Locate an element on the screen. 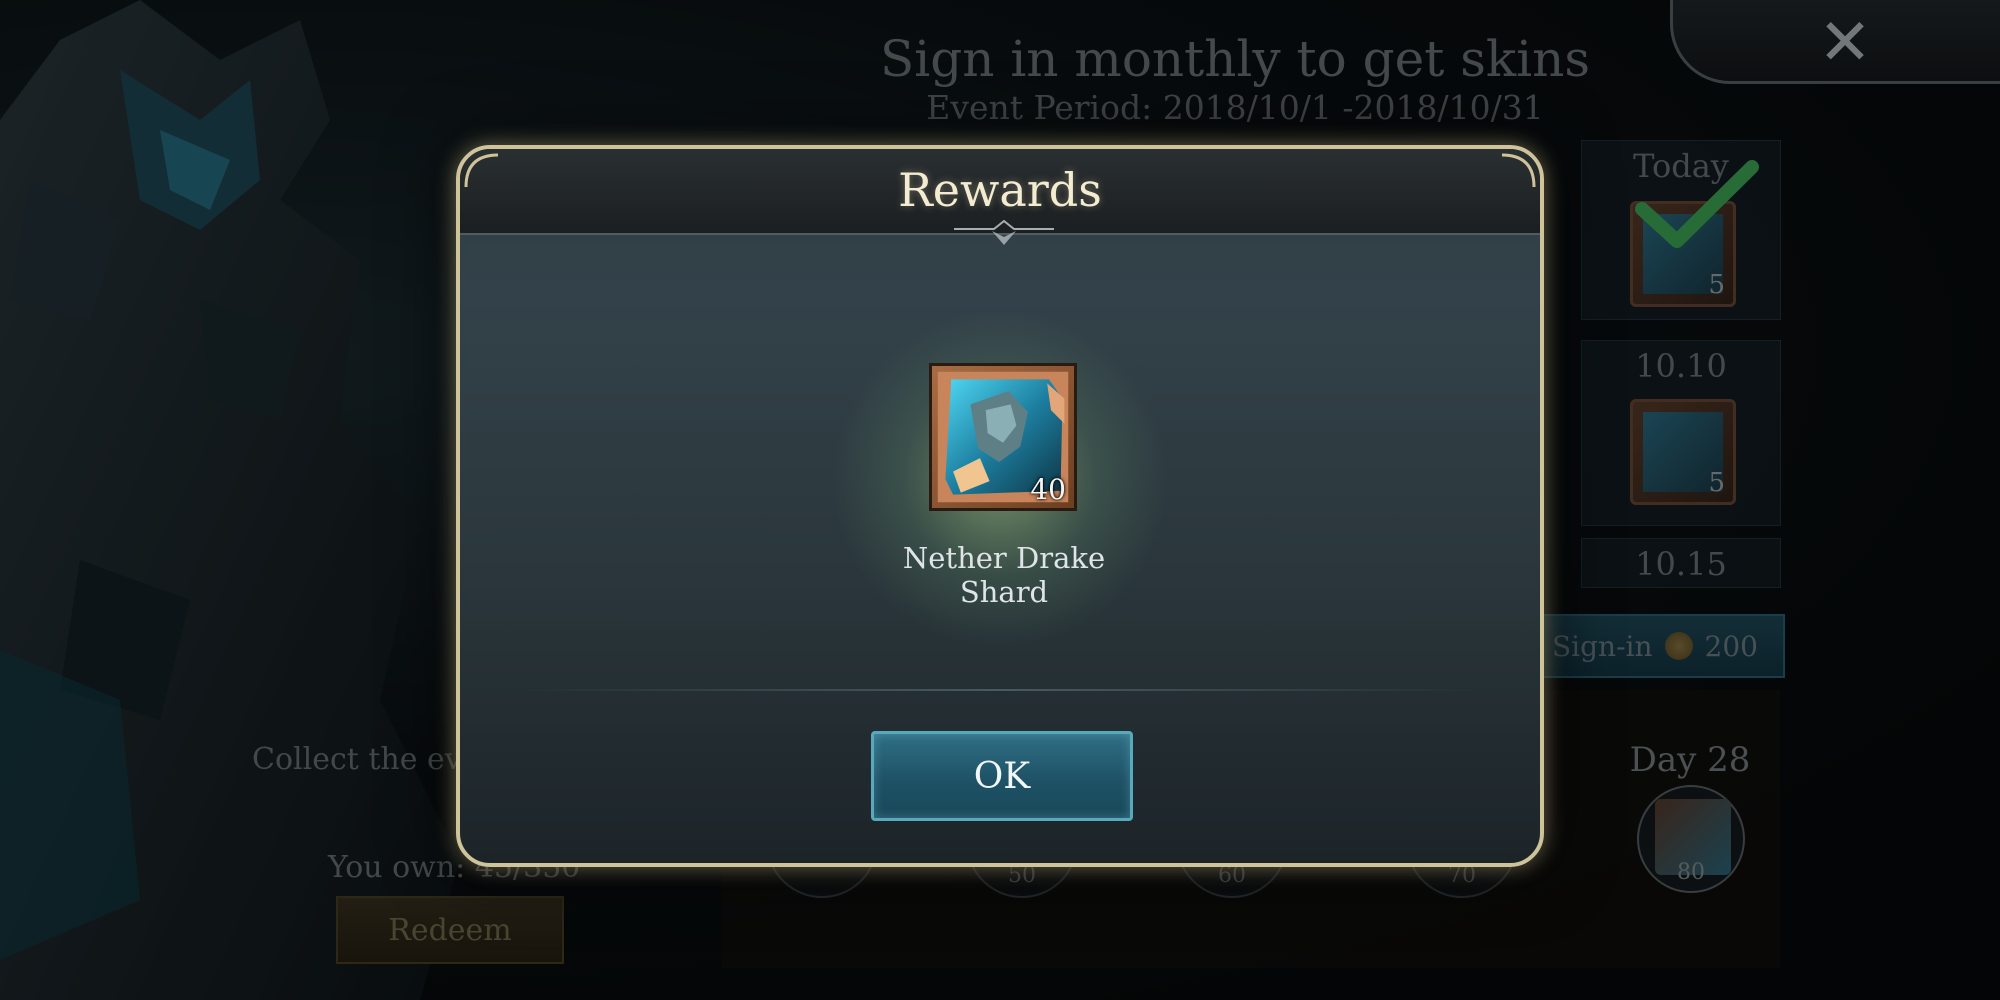 The height and width of the screenshot is (1000, 2000). reward-name-line-2: Shard is located at coordinates (1004, 592).